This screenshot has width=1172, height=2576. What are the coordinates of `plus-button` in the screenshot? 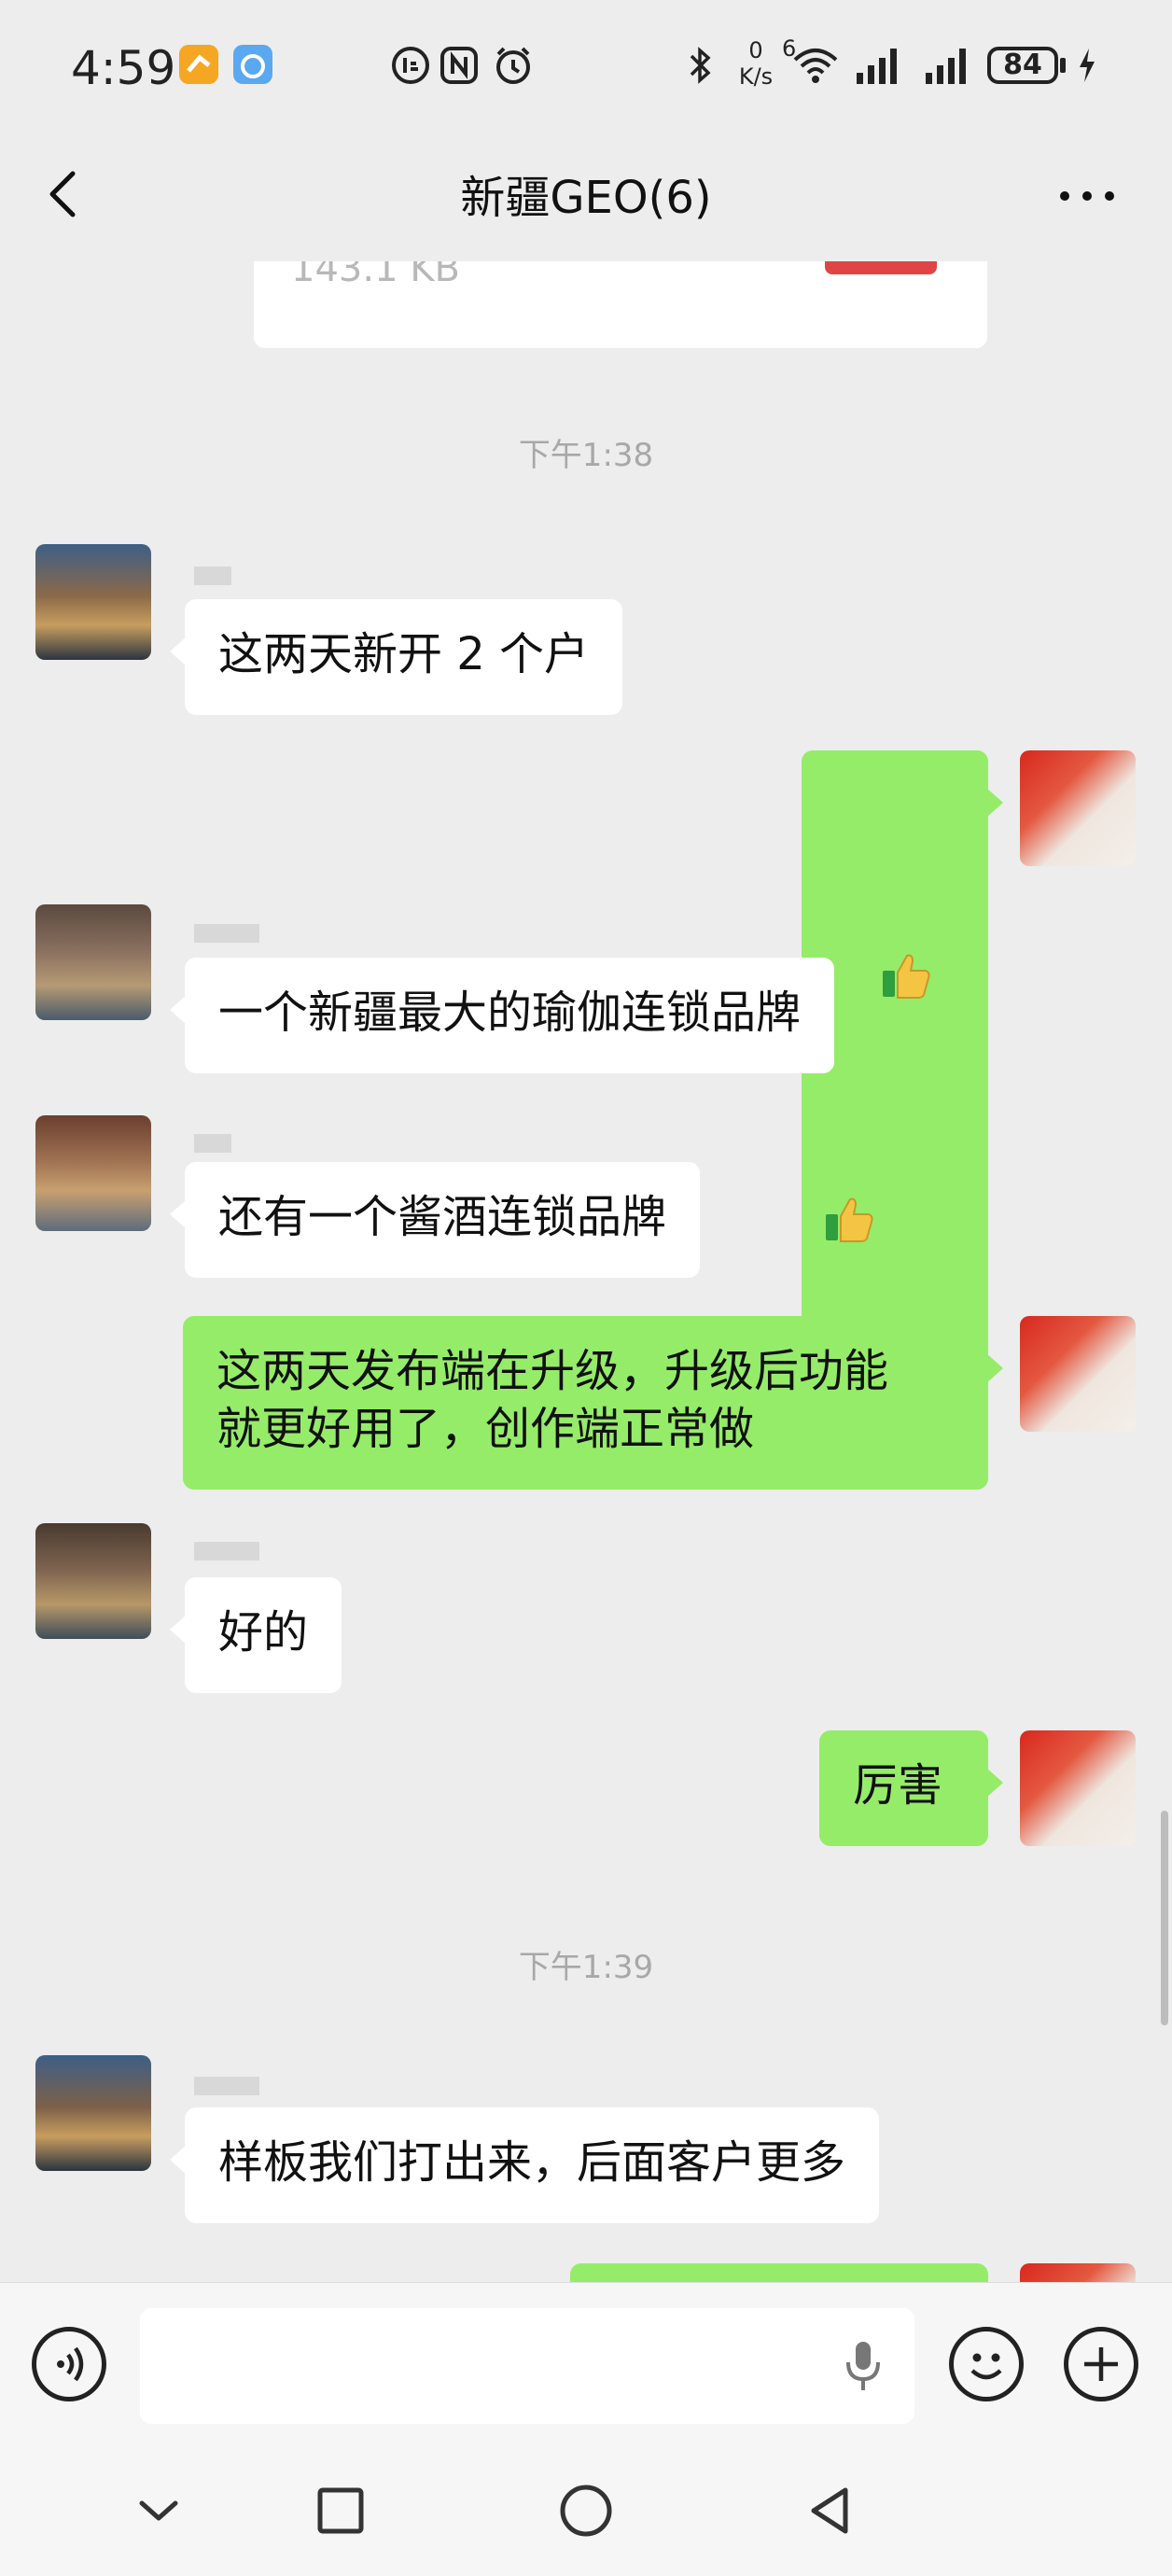 It's located at (1101, 2364).